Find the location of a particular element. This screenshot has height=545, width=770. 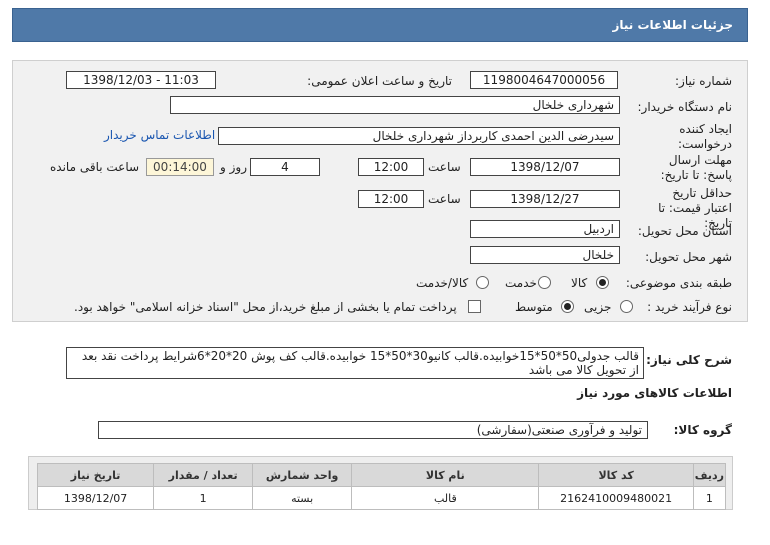

need-number-field: 1198004647000056 is located at coordinates (544, 80).